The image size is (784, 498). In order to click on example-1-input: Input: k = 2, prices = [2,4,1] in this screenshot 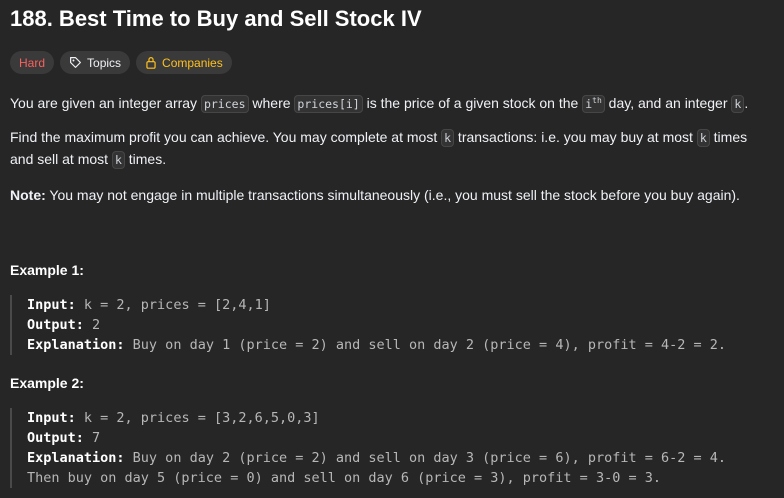, I will do `click(149, 305)`.